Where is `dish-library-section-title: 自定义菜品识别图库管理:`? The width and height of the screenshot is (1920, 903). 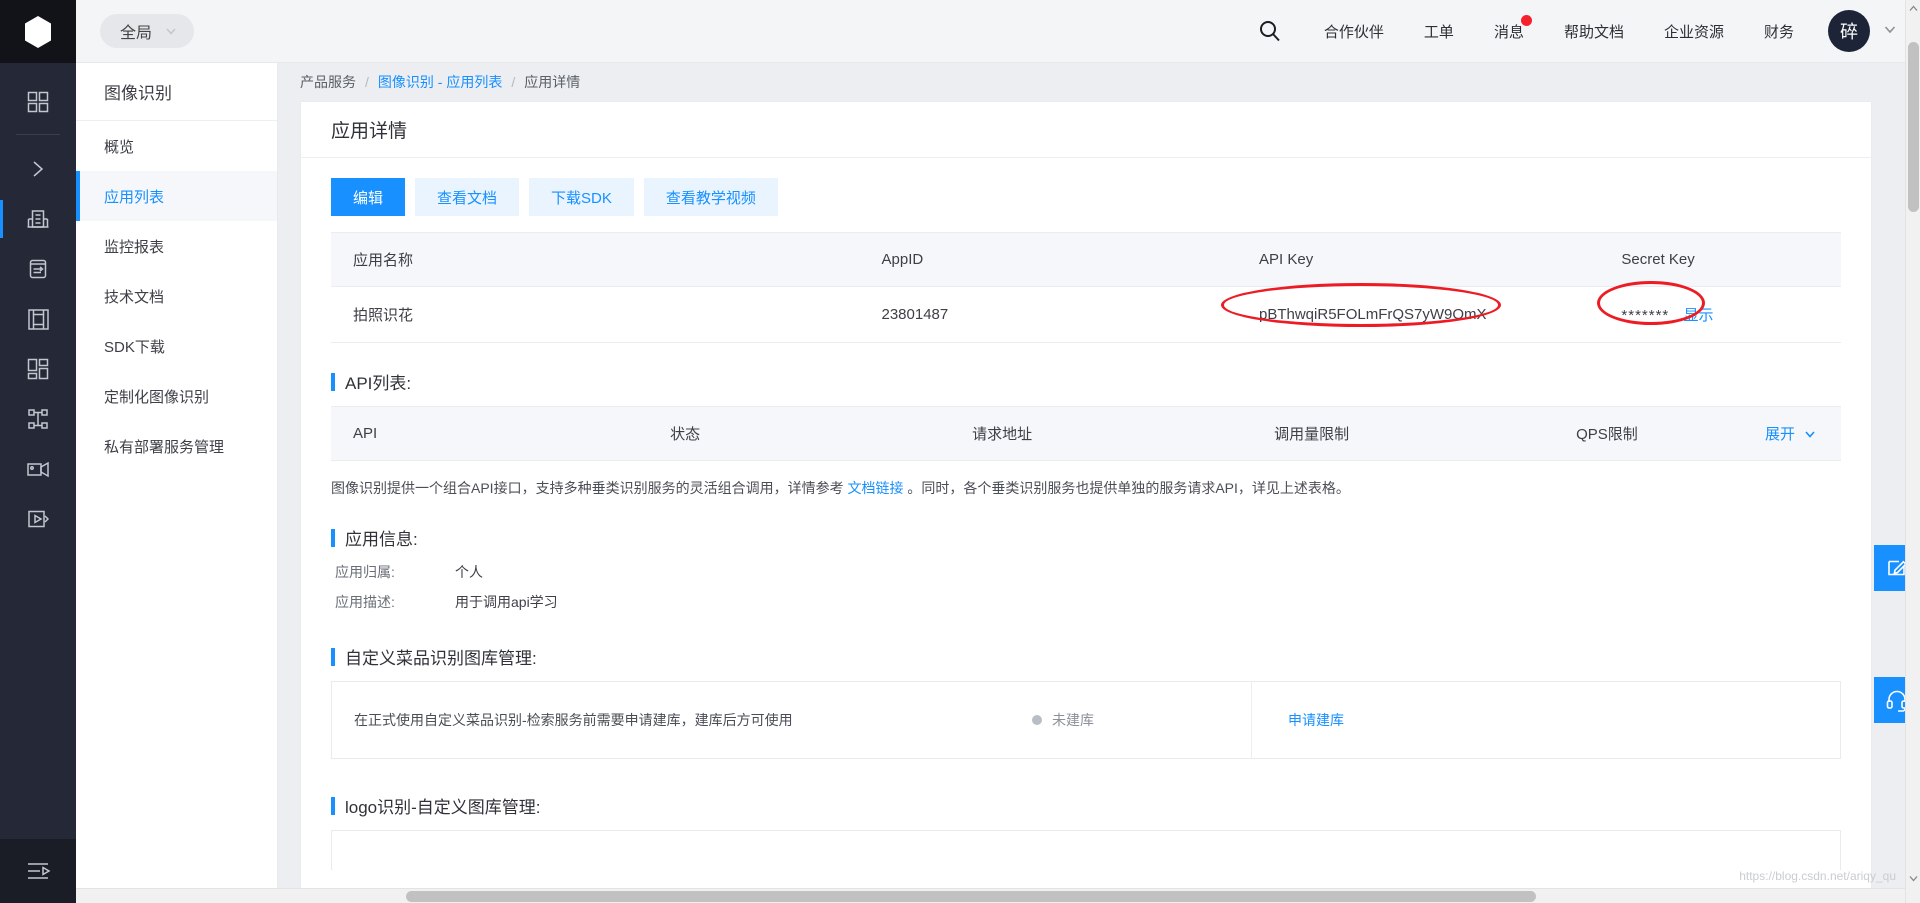 dish-library-section-title: 自定义菜品识别图库管理: is located at coordinates (1101, 656).